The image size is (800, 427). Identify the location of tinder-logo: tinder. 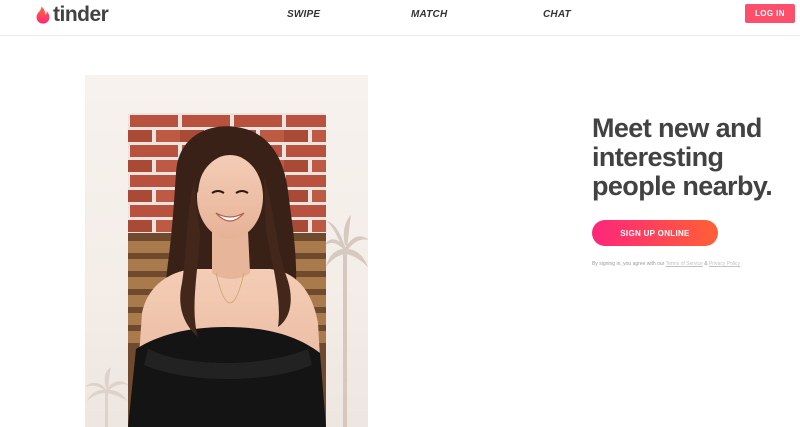
(72, 15).